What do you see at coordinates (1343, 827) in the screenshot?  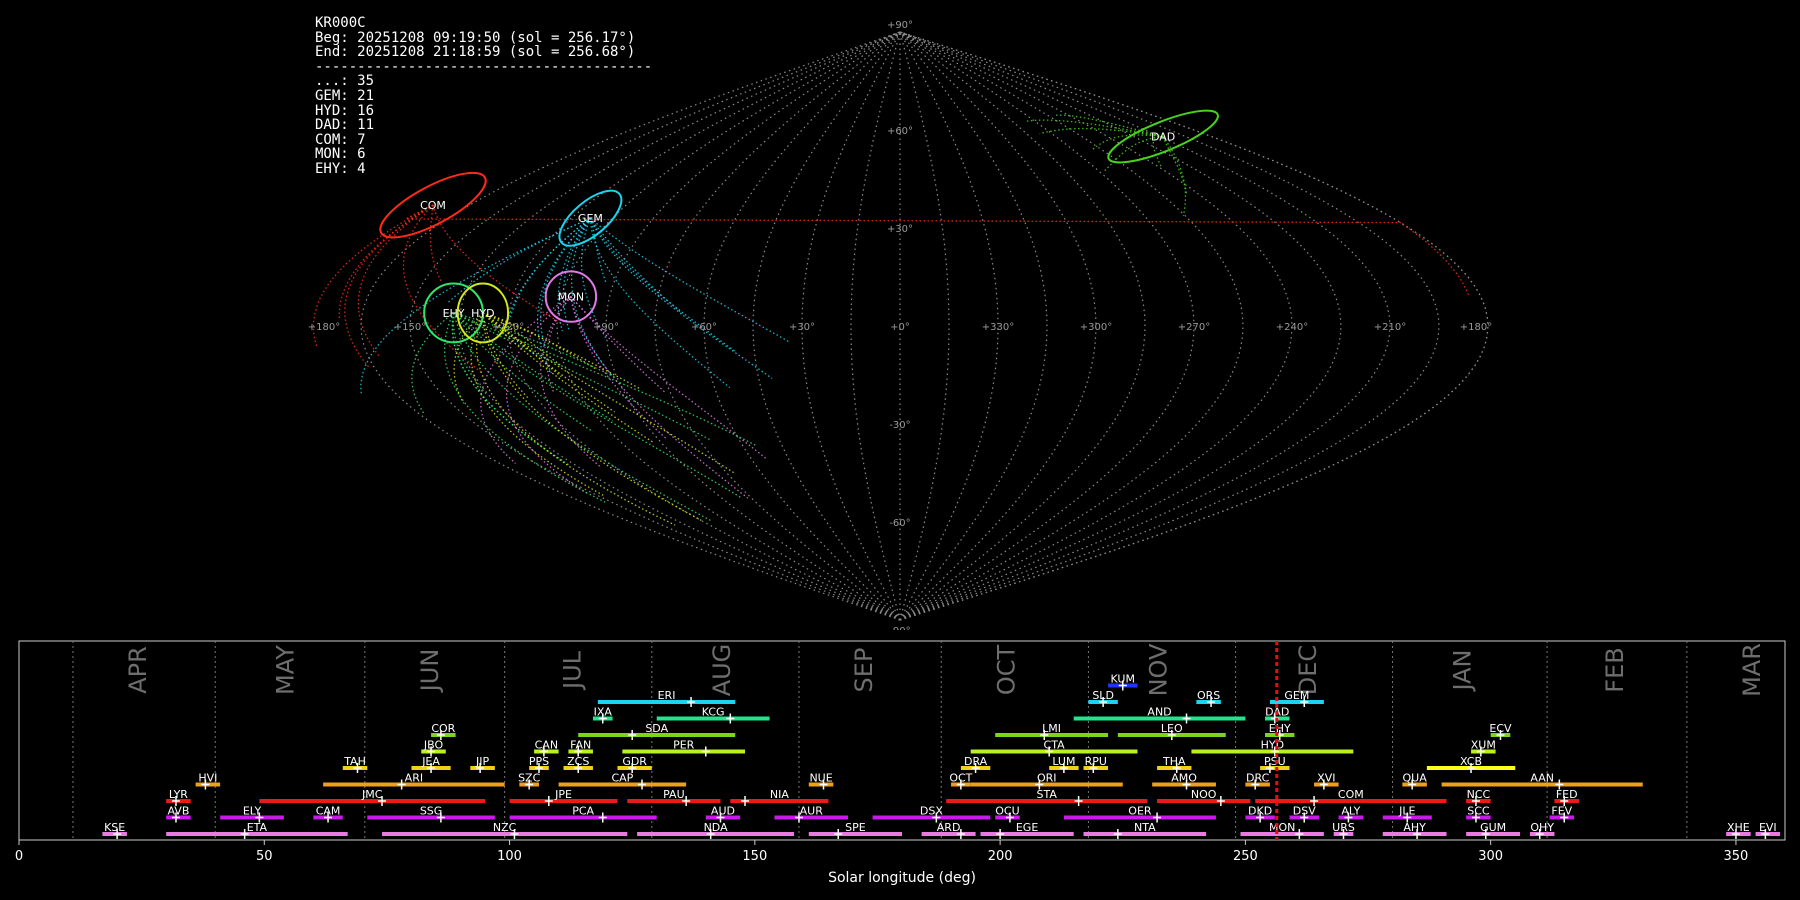 I see `shower-label: URS` at bounding box center [1343, 827].